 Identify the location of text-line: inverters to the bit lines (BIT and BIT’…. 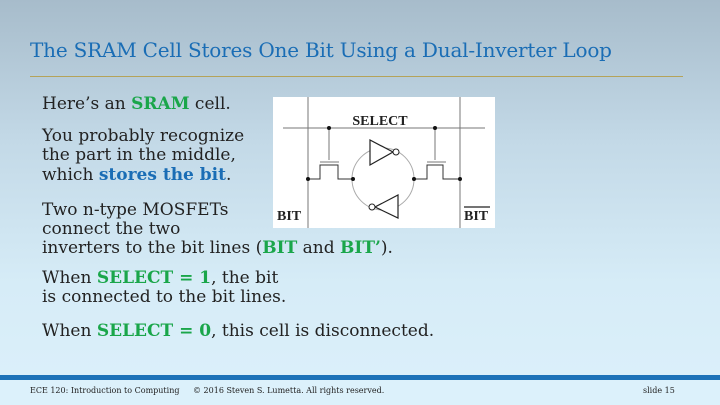
(217, 248).